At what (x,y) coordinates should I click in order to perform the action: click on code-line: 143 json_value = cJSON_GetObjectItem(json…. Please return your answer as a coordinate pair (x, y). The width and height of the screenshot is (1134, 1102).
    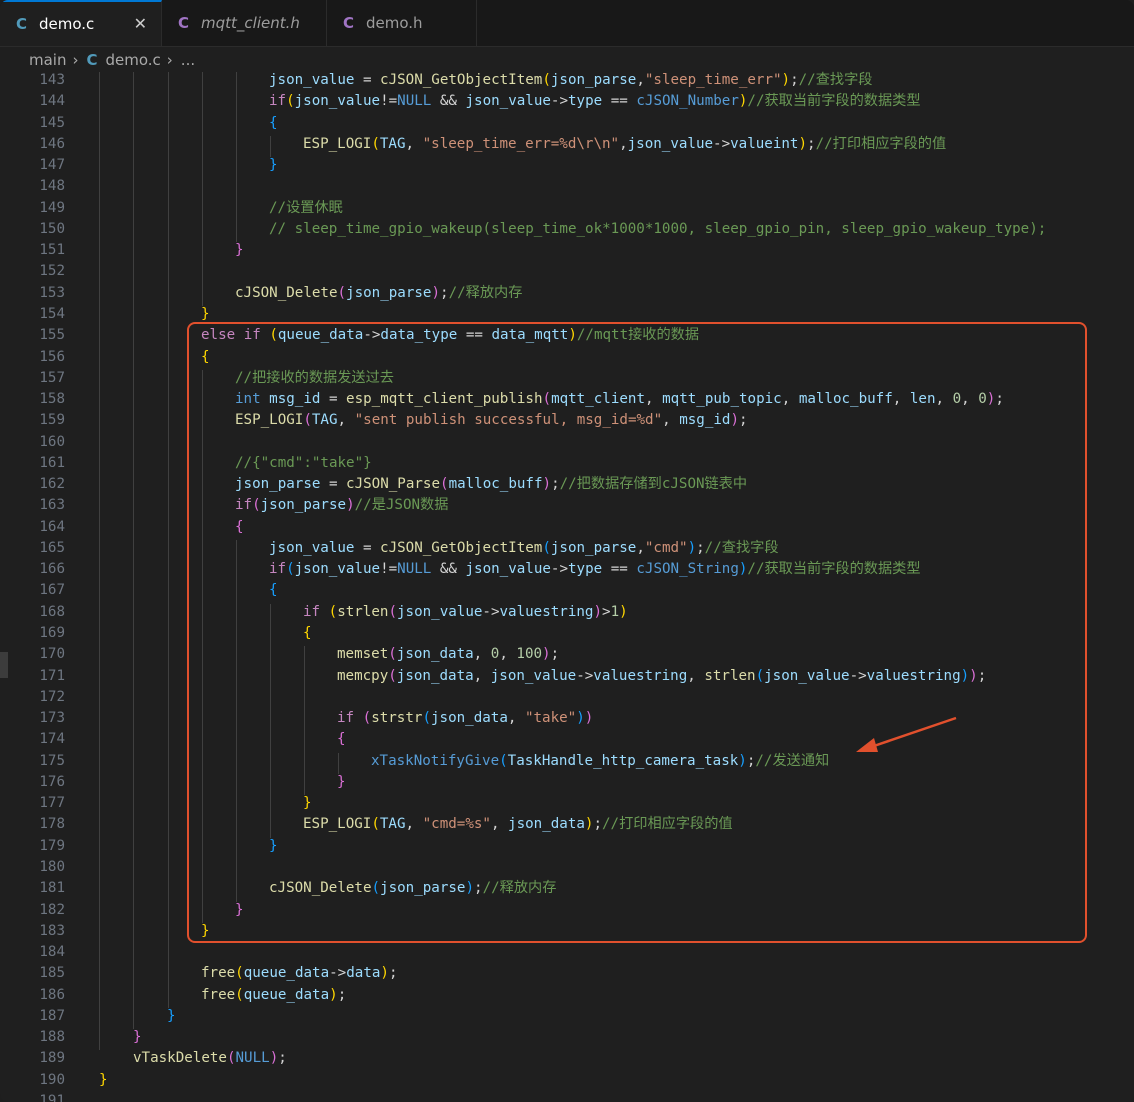
    Looking at the image, I should click on (567, 80).